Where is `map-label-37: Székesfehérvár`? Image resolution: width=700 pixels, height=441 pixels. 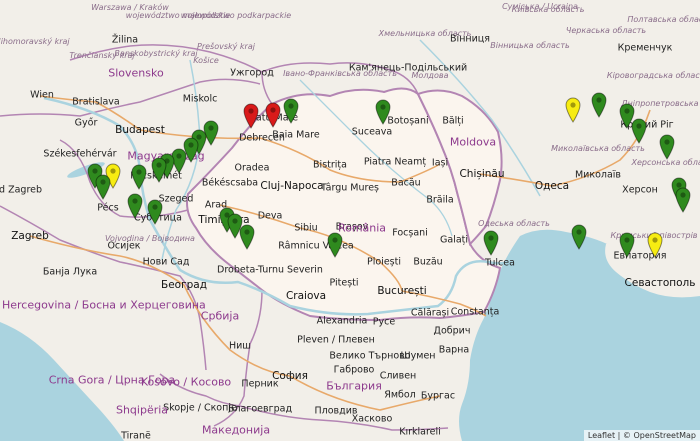
map-label-37: Székesfehérvár is located at coordinates (80, 154).